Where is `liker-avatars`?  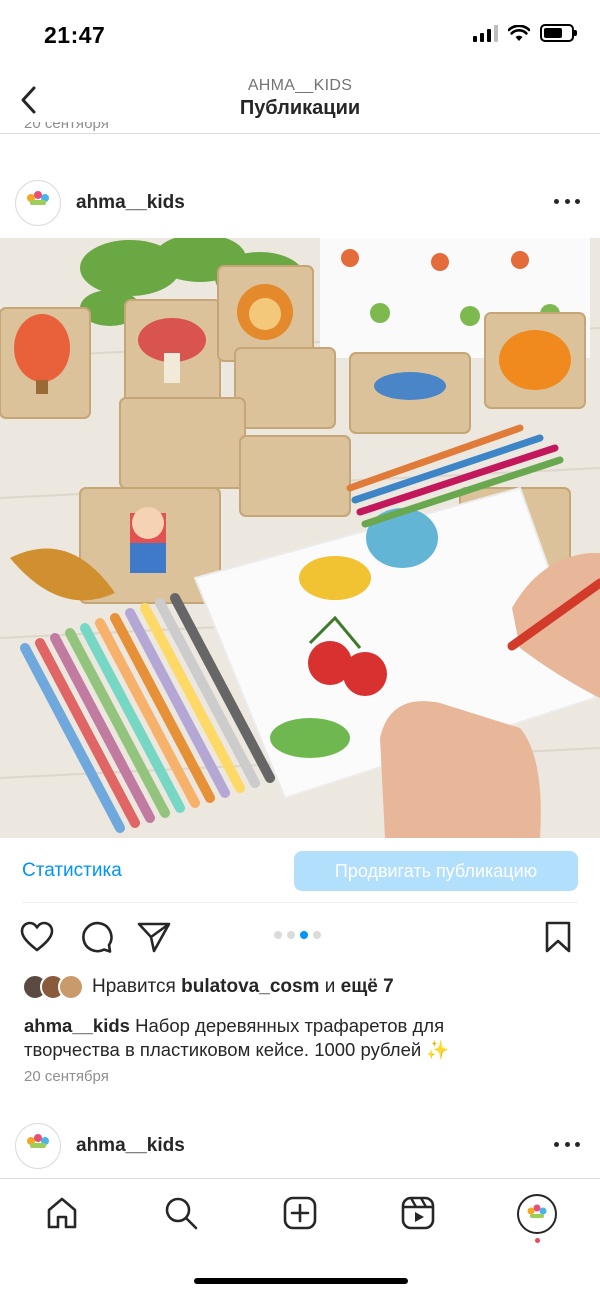 liker-avatars is located at coordinates (55, 987).